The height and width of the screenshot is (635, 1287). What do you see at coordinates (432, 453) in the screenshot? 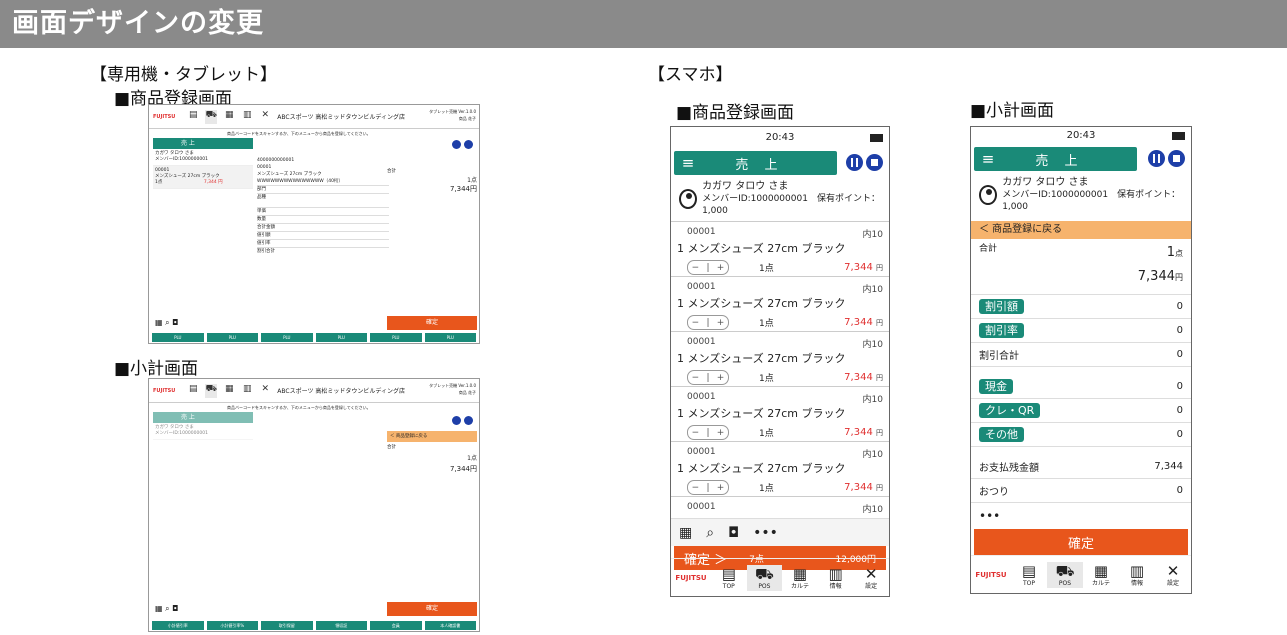
I see `tablet-subtotal-panel: ＜ 商品登録に戻る 合計 1点 7,344円` at bounding box center [432, 453].